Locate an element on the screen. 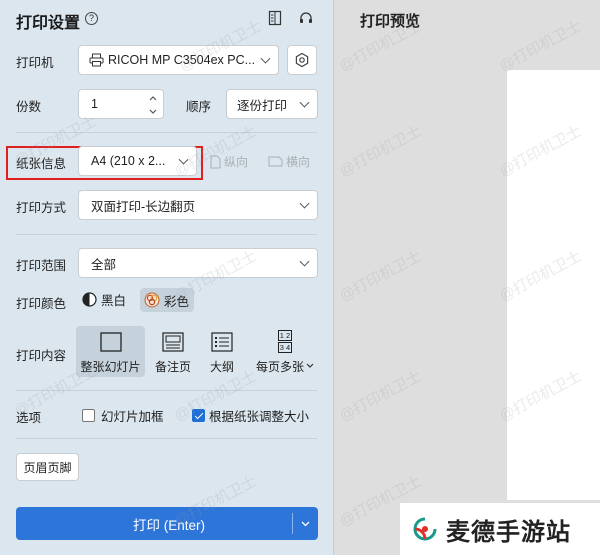 The image size is (600, 555). brand-badge: 麦德手游站 is located at coordinates (500, 529).